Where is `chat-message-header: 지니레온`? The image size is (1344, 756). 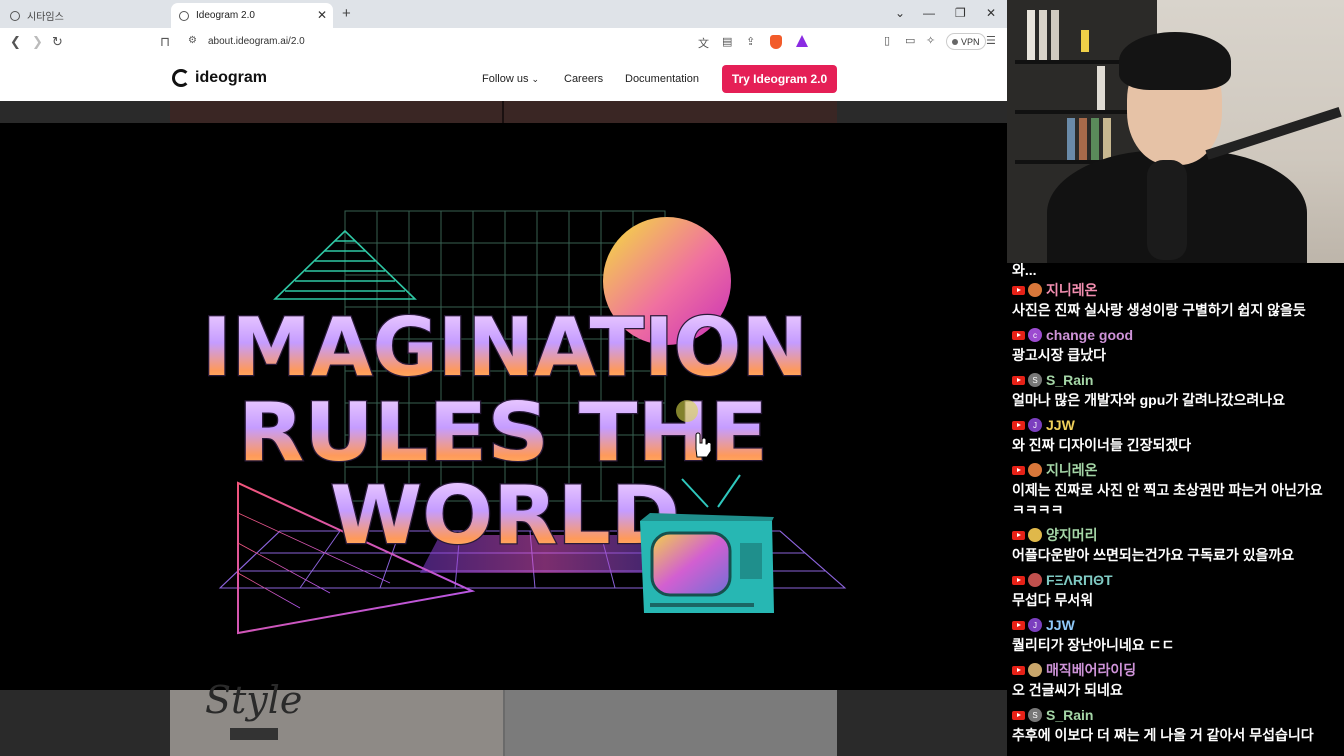 chat-message-header: 지니레온 is located at coordinates (1177, 290).